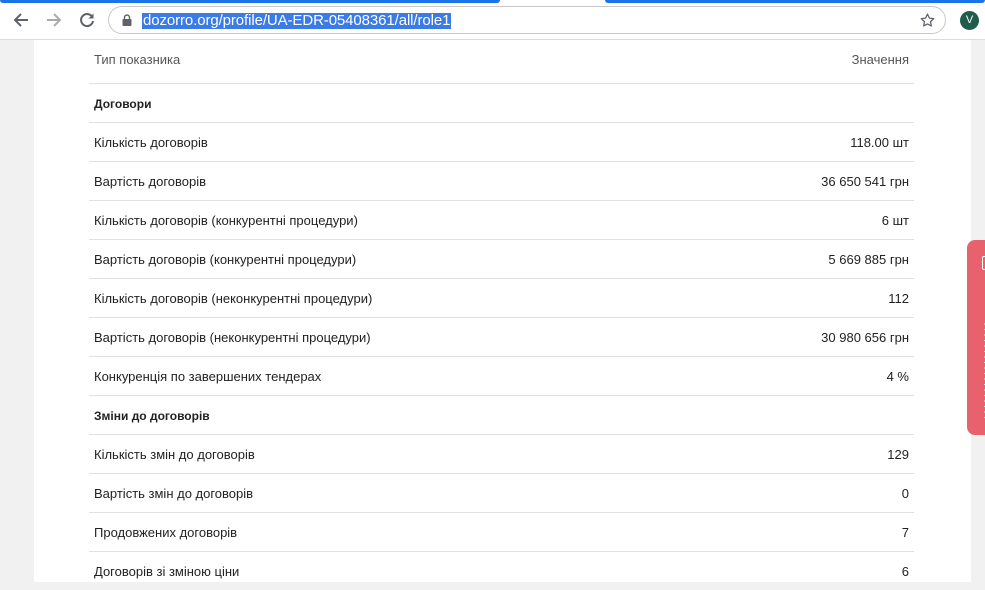  I want to click on table-header-row: Тип показника Значення, so click(501, 62).